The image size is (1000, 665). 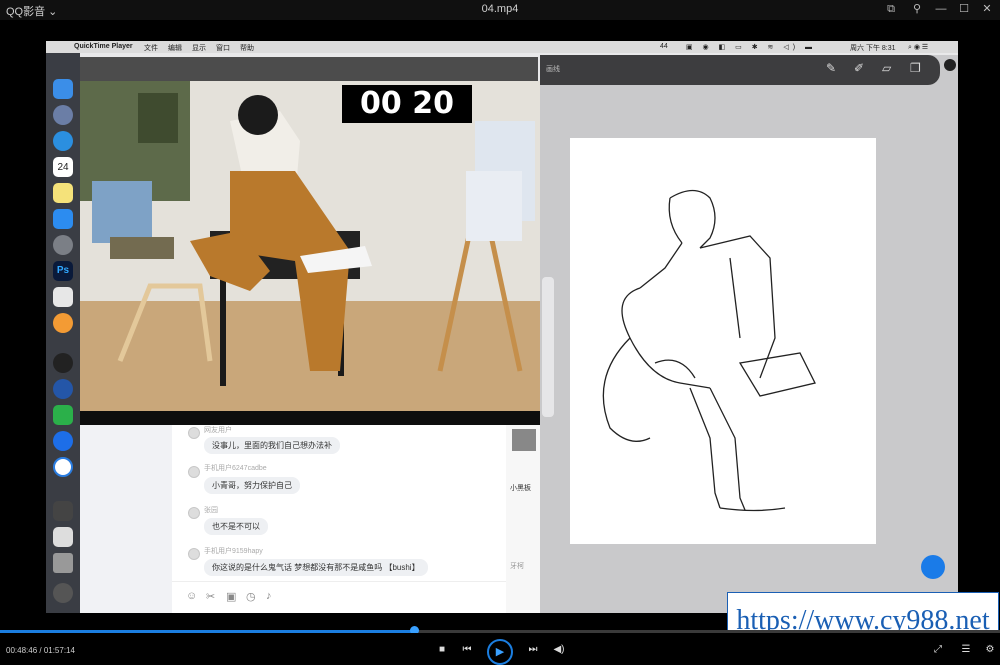 What do you see at coordinates (709, 350) in the screenshot?
I see `sketch-figure` at bounding box center [709, 350].